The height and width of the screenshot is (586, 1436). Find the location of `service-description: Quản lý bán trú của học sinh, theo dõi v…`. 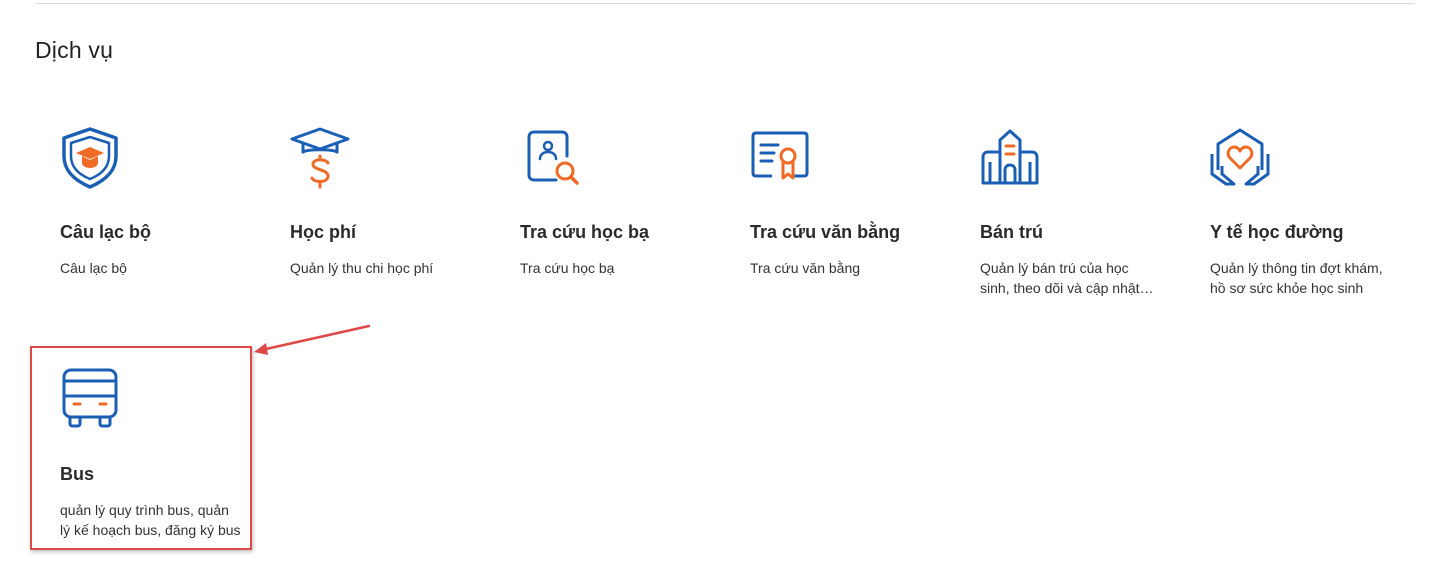

service-description: Quản lý bán trú của học sinh, theo dõi v… is located at coordinates (1060, 278).